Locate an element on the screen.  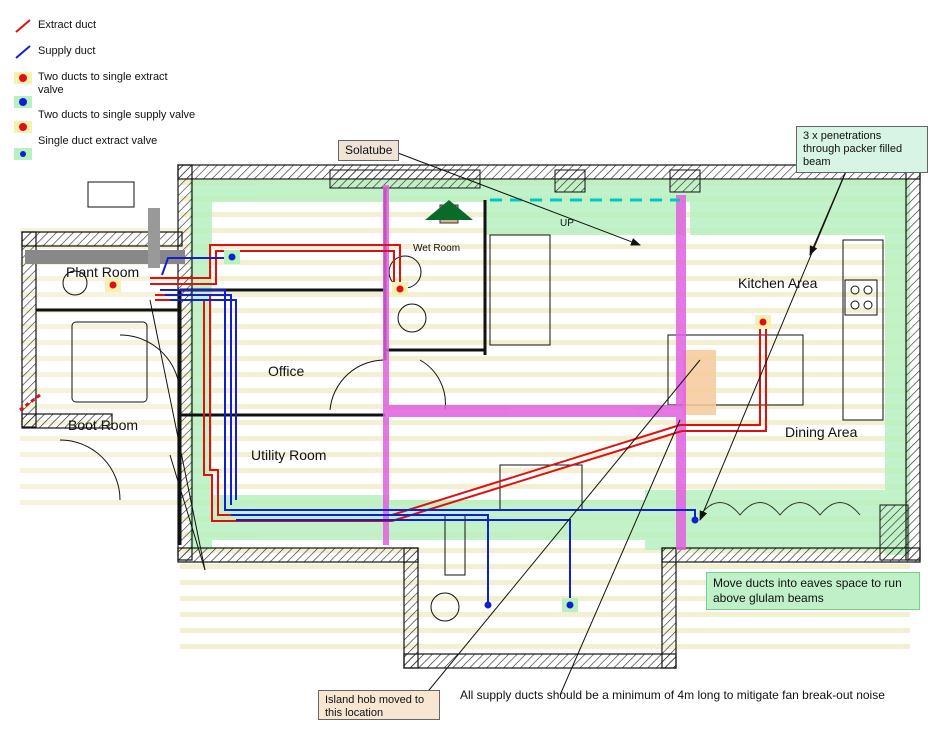
room-label-kitchen-area: Kitchen Area is located at coordinates (778, 283).